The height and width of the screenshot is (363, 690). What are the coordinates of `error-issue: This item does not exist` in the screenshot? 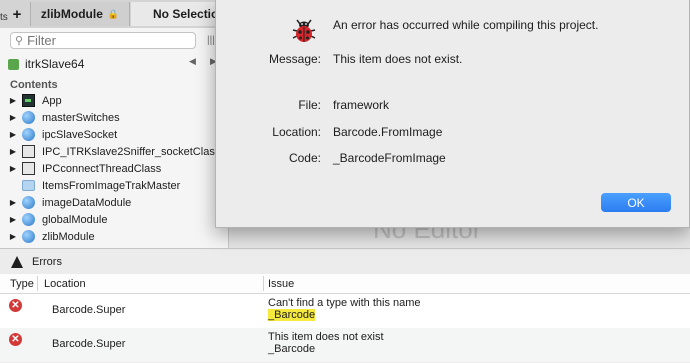 It's located at (326, 337).